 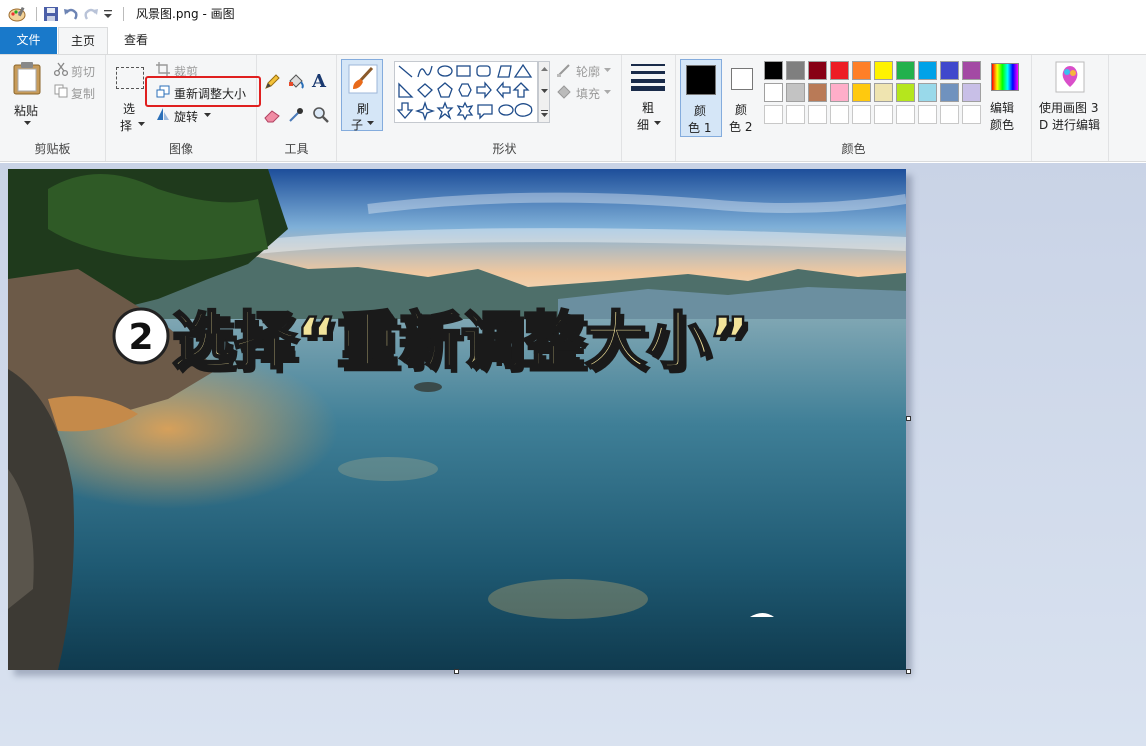 What do you see at coordinates (126, 126) in the screenshot?
I see `select-label-line2: 择` at bounding box center [126, 126].